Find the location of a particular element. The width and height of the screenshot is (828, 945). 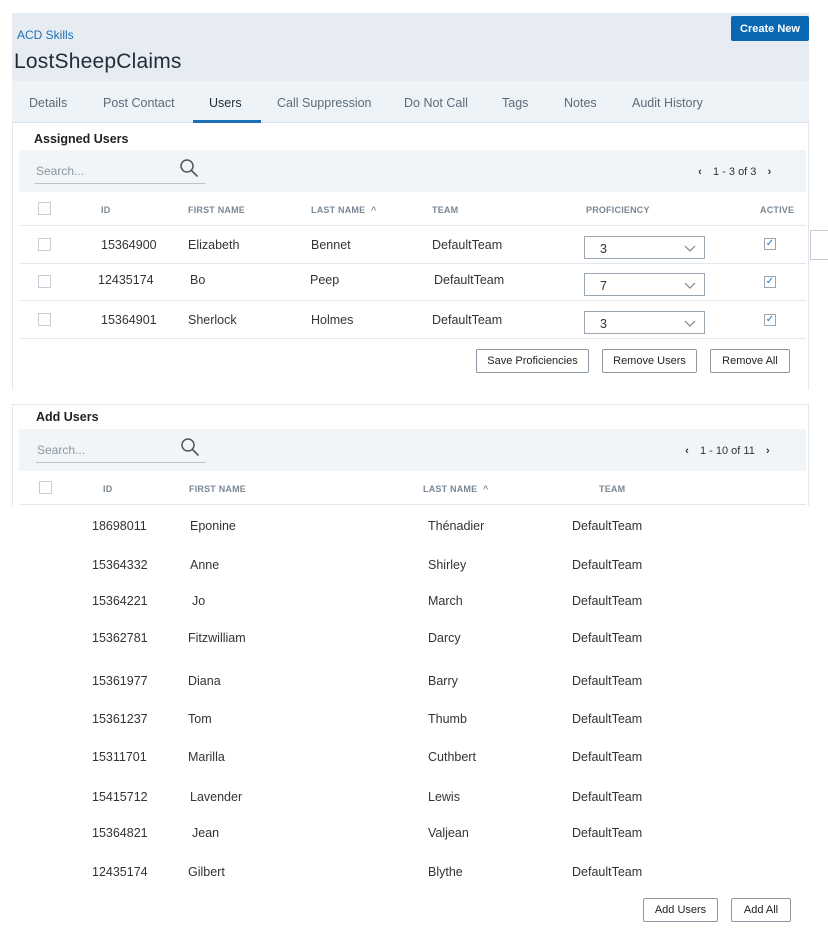

last-name: Cuthbert is located at coordinates (452, 757).